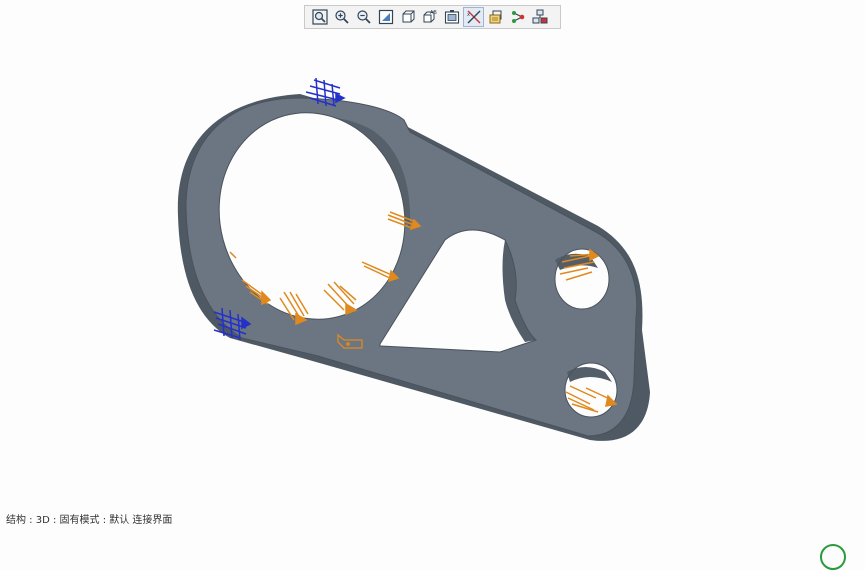 The height and width of the screenshot is (570, 865). I want to click on svg-text: AB, so click(433, 13).